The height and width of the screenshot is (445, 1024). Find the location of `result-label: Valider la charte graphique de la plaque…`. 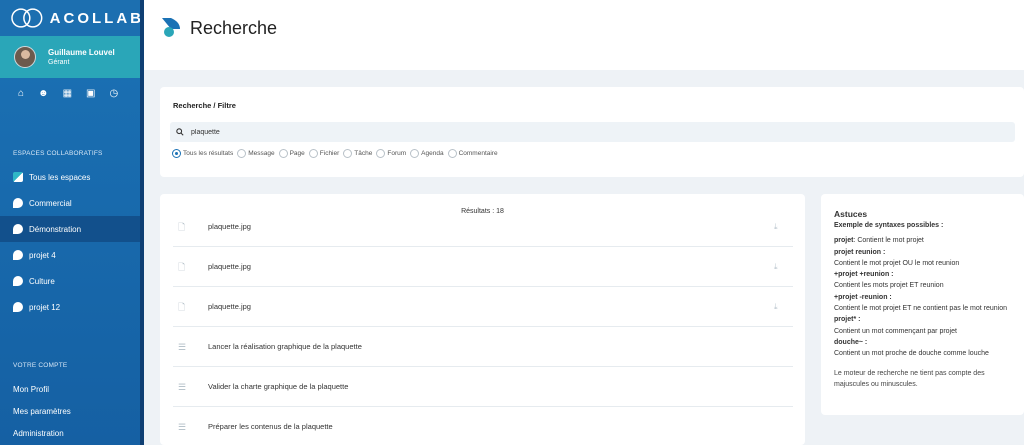

result-label: Valider la charte graphique de la plaque… is located at coordinates (278, 386).